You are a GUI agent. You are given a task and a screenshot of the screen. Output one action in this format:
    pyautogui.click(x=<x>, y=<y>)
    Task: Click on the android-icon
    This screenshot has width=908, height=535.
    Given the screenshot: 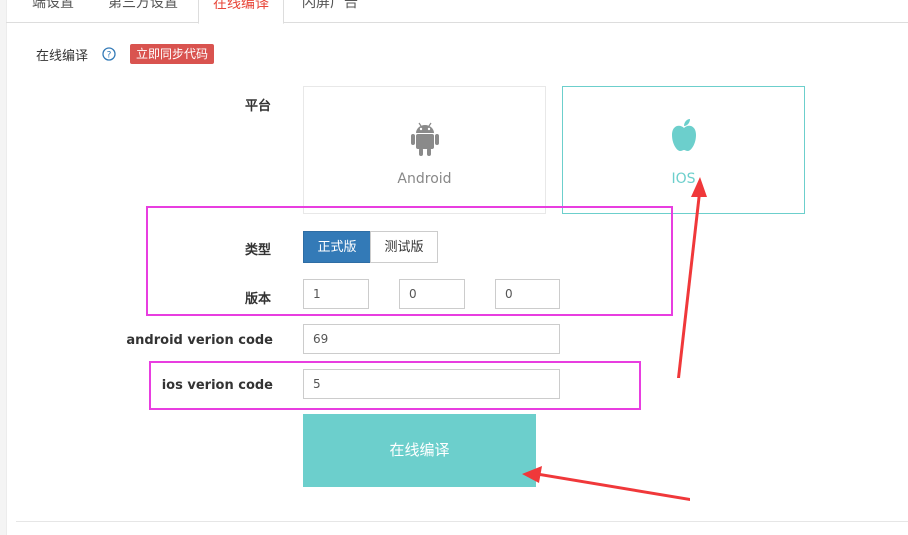 What is the action you would take?
    pyautogui.click(x=424, y=139)
    